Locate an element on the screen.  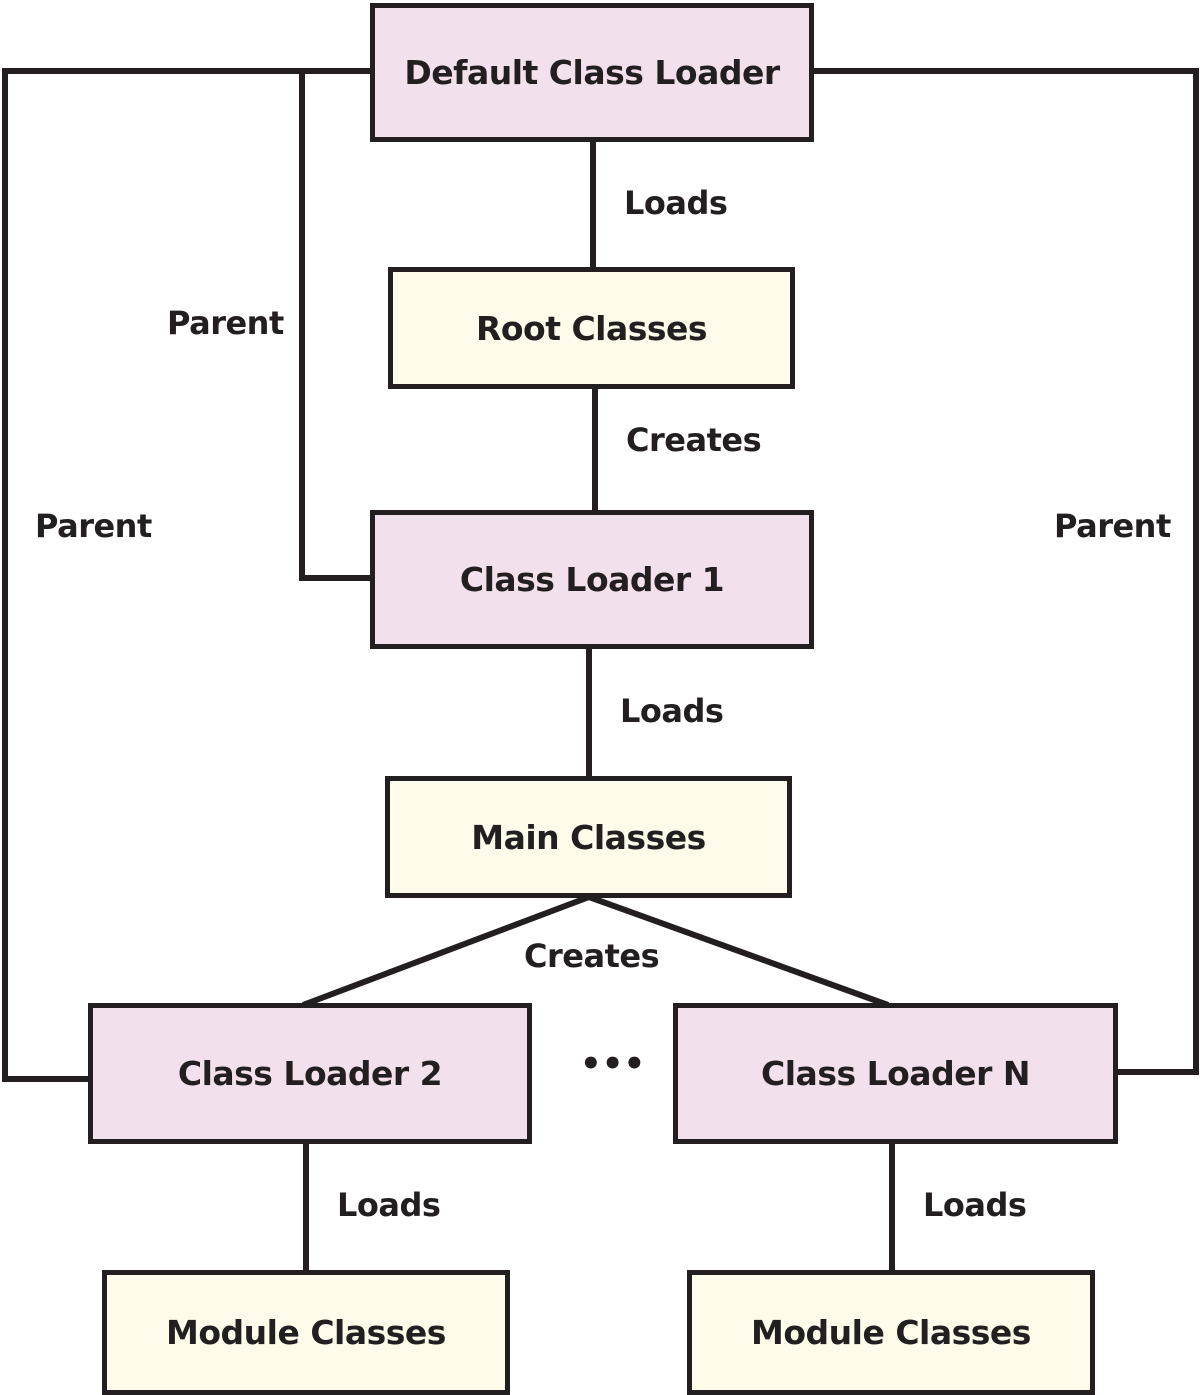
node-label: Class Loader 2 is located at coordinates (310, 1073).